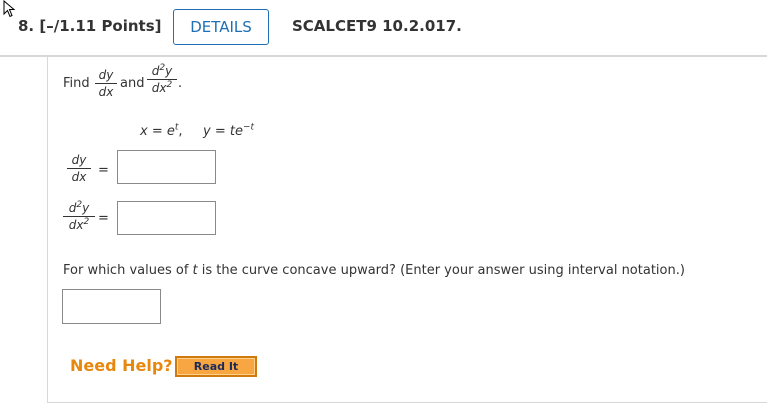 Image resolution: width=767 pixels, height=406 pixels. Describe the element at coordinates (76, 83) in the screenshot. I see `find-label: Find` at that location.